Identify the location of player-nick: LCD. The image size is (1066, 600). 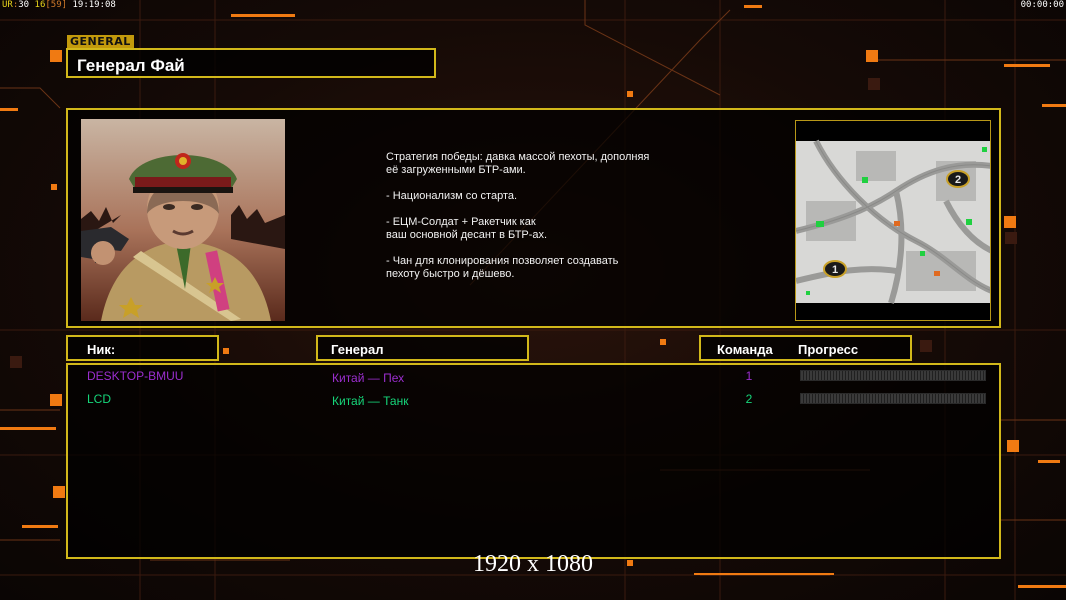
(99, 399).